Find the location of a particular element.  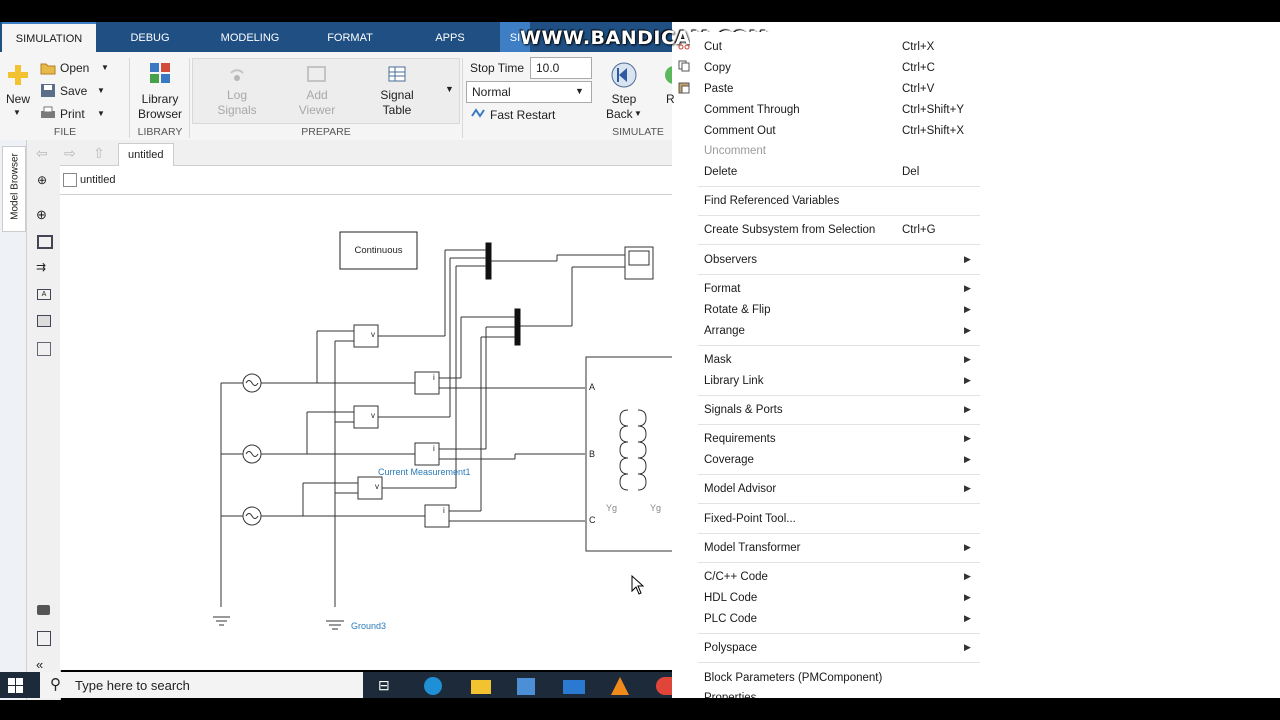

tab-debug: DEBUG is located at coordinates (150, 37).